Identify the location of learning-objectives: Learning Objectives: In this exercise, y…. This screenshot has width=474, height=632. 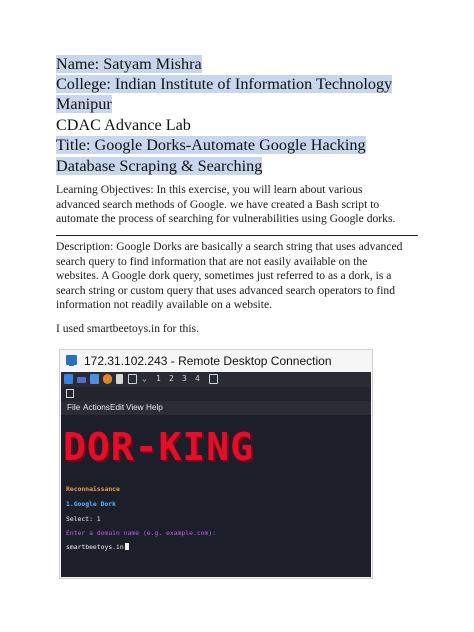
(239, 205).